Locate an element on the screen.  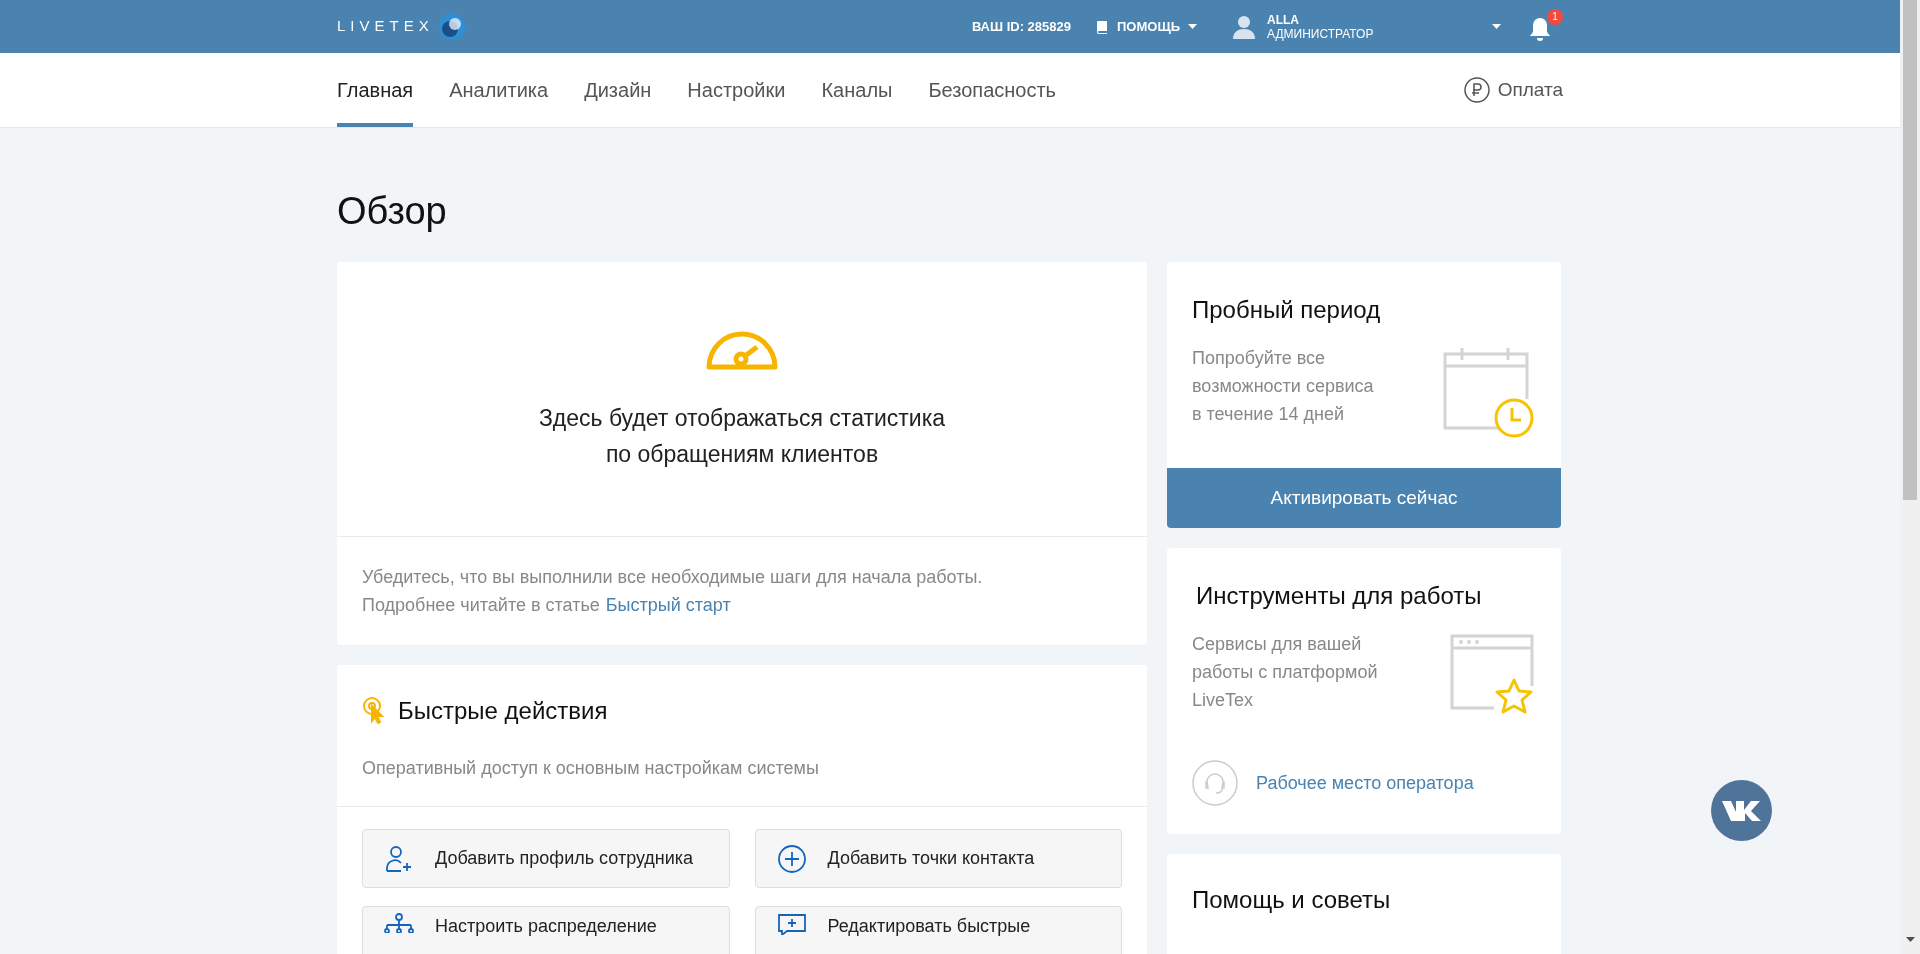
user-add-icon is located at coordinates (399, 858).